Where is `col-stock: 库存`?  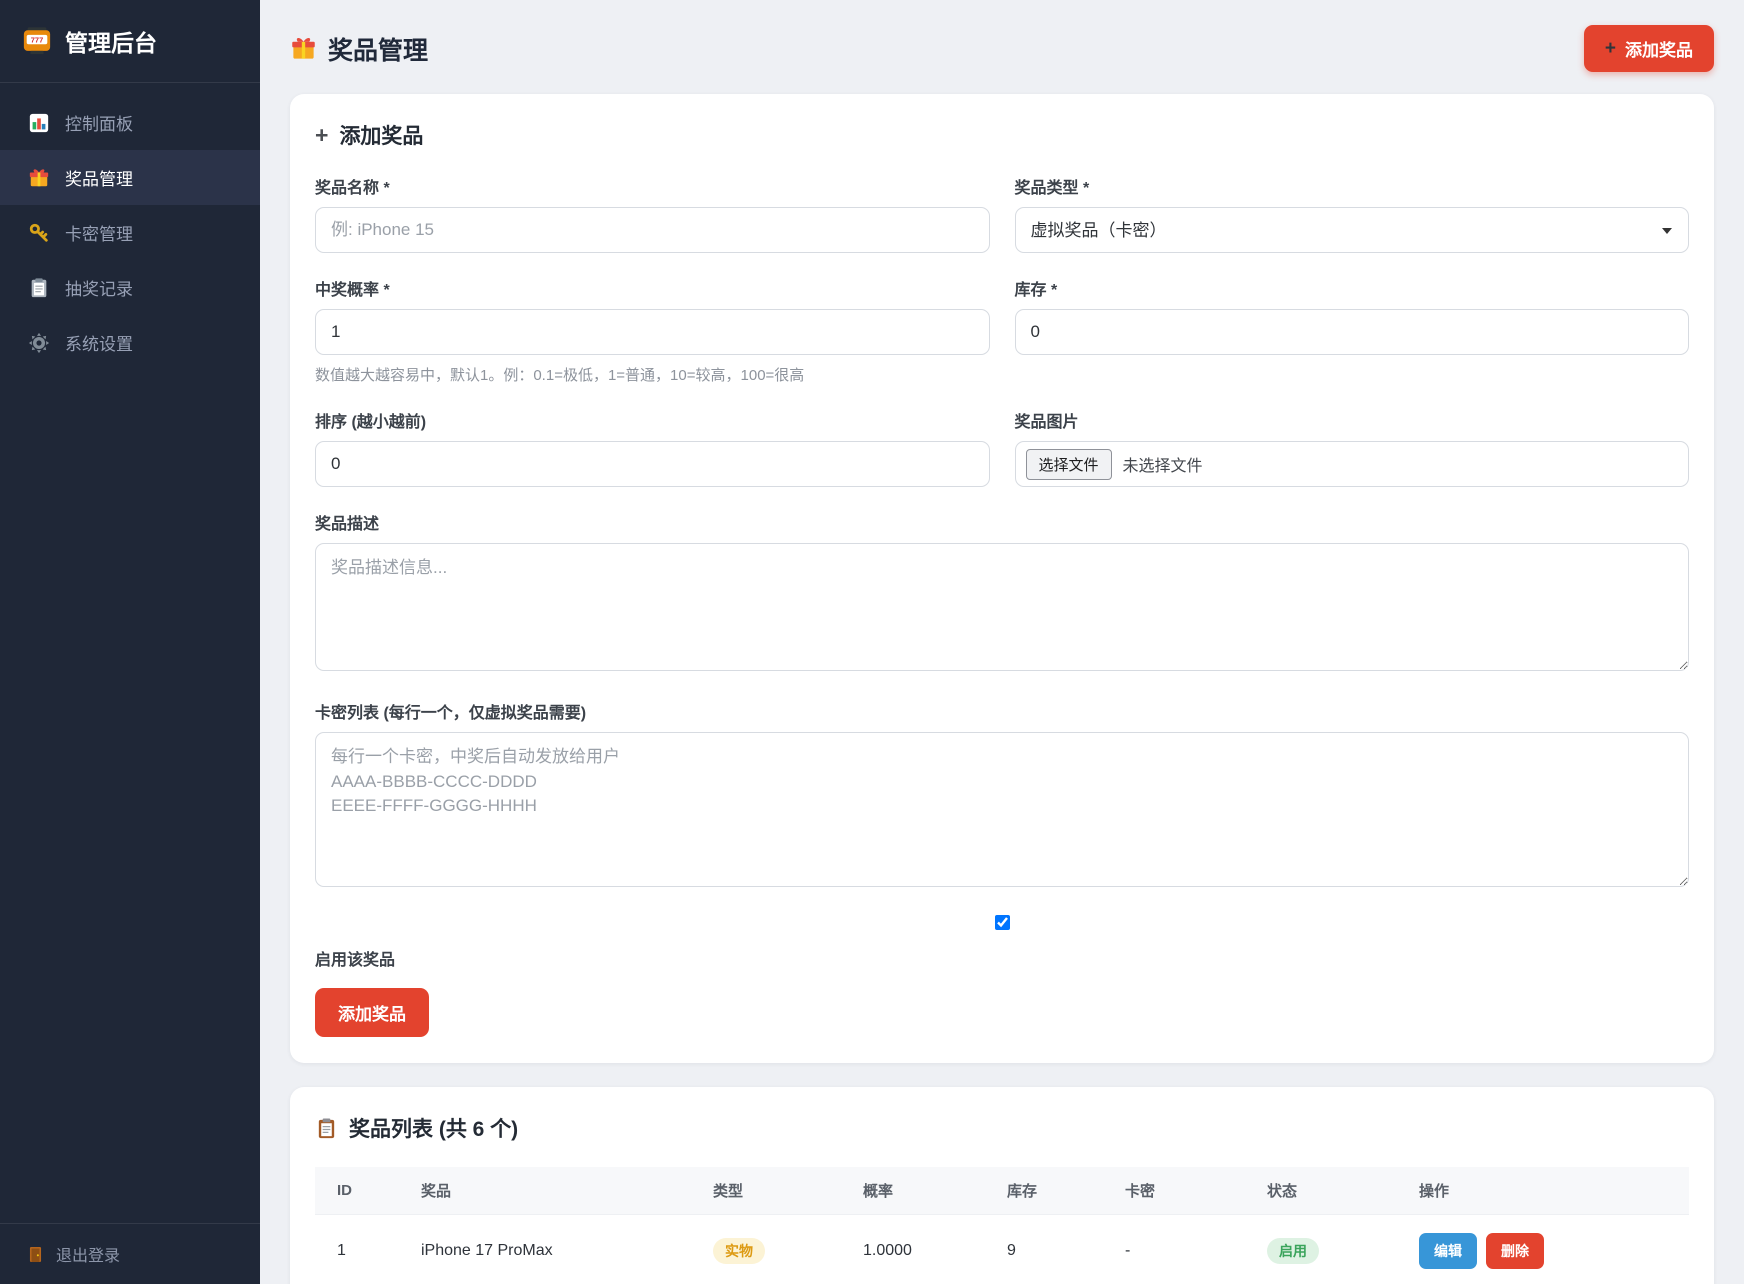 col-stock: 库存 is located at coordinates (1052, 1191).